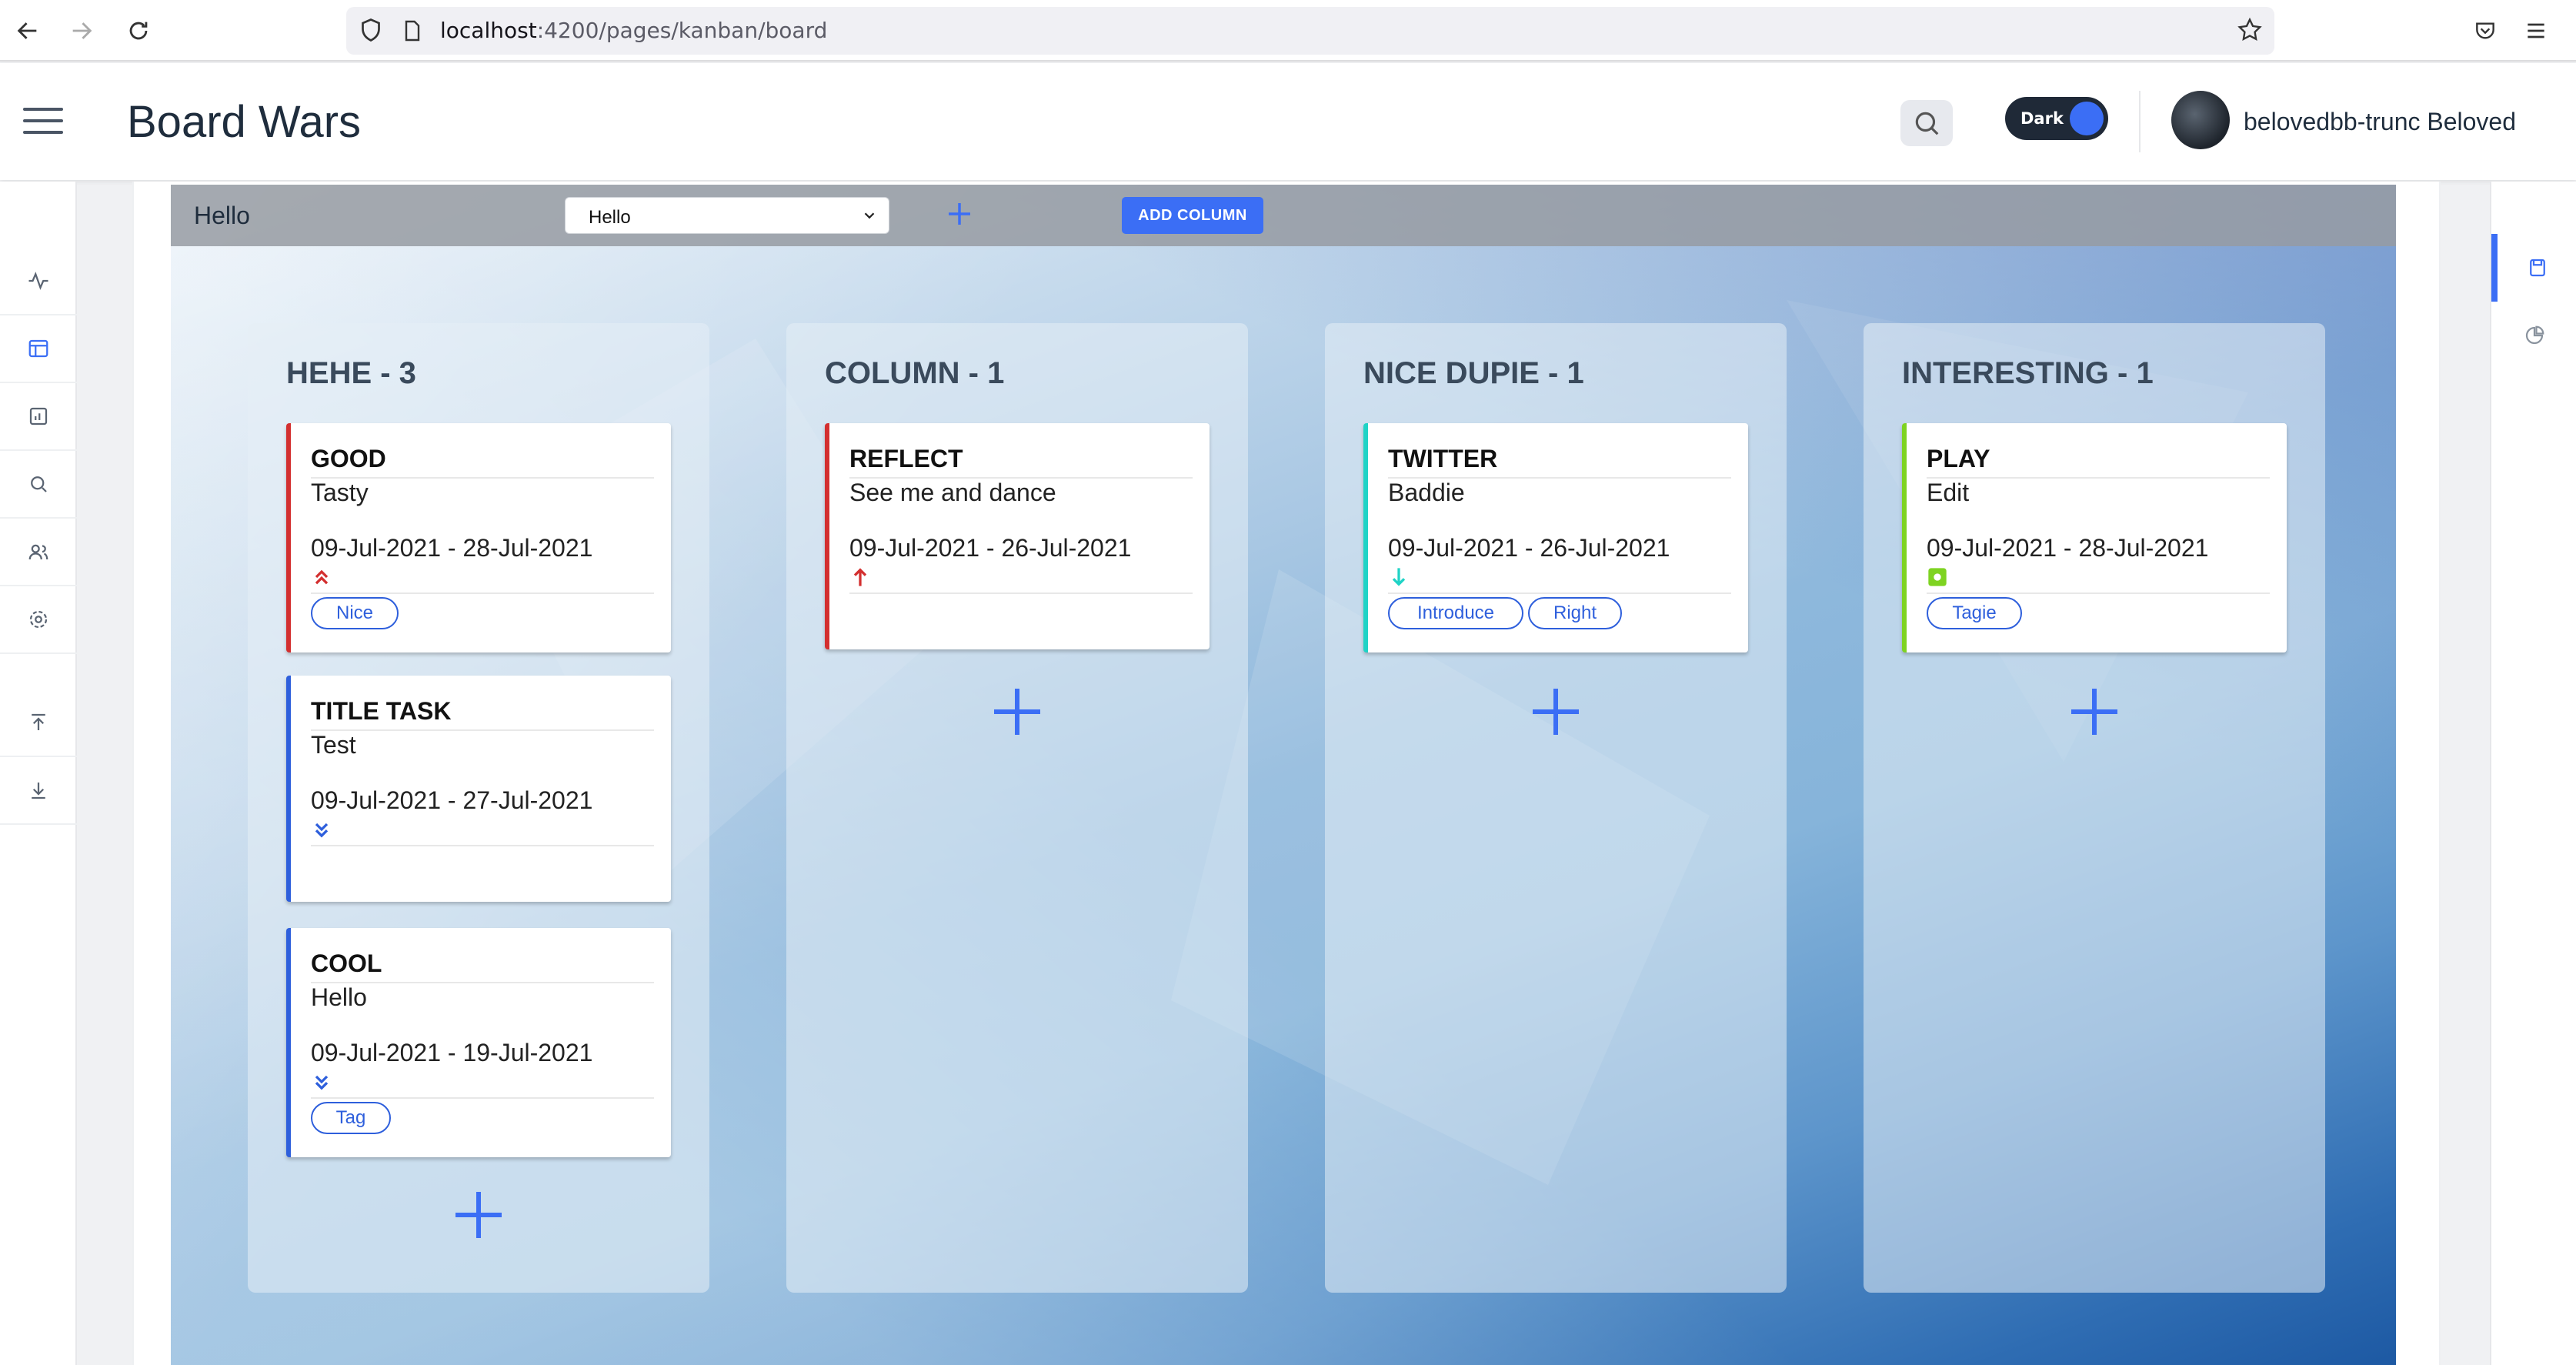 The height and width of the screenshot is (1365, 2576). I want to click on card-title: COOL, so click(347, 963).